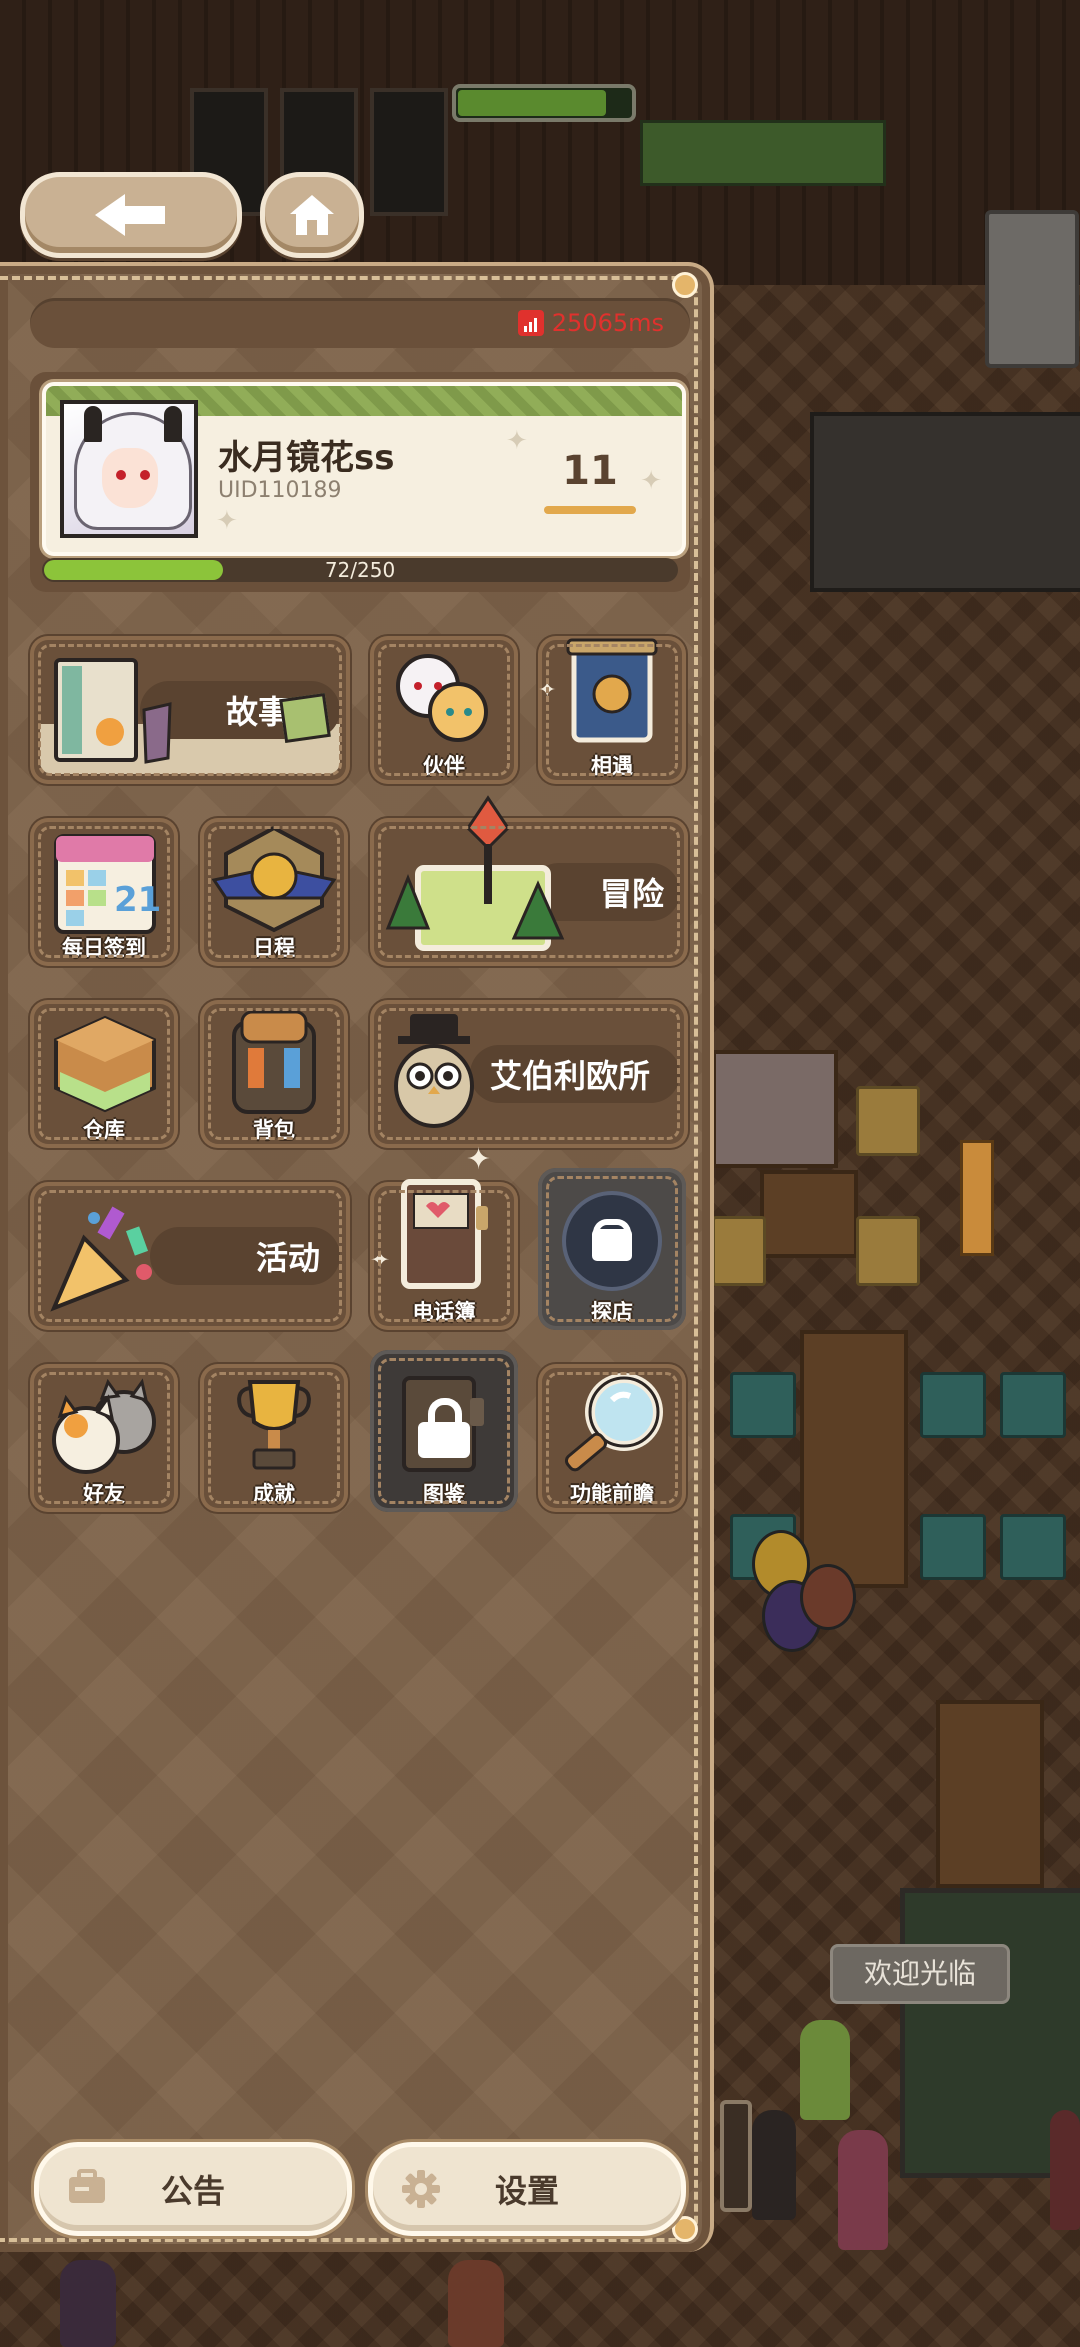 The height and width of the screenshot is (2347, 1080). Describe the element at coordinates (305, 718) in the screenshot. I see `green-card-icon` at that location.